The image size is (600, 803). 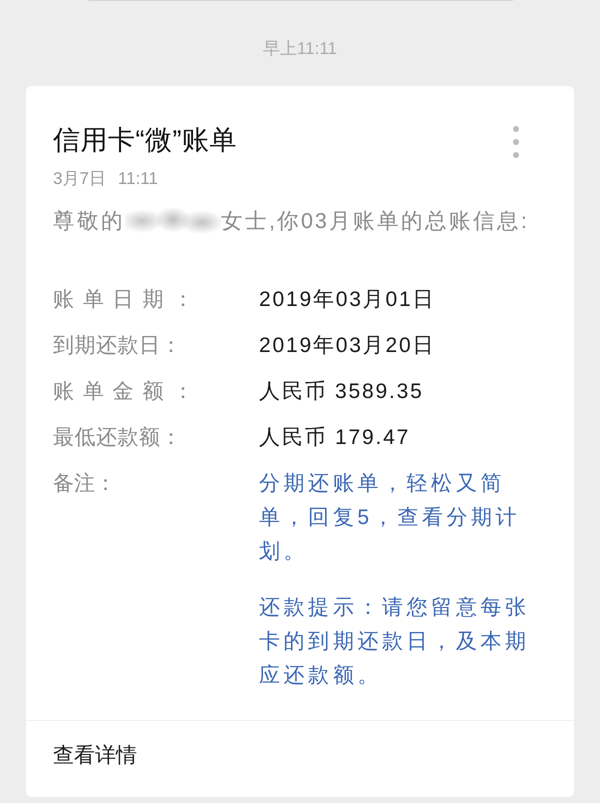 I want to click on card-title: 信用卡“微”账单, so click(x=145, y=140).